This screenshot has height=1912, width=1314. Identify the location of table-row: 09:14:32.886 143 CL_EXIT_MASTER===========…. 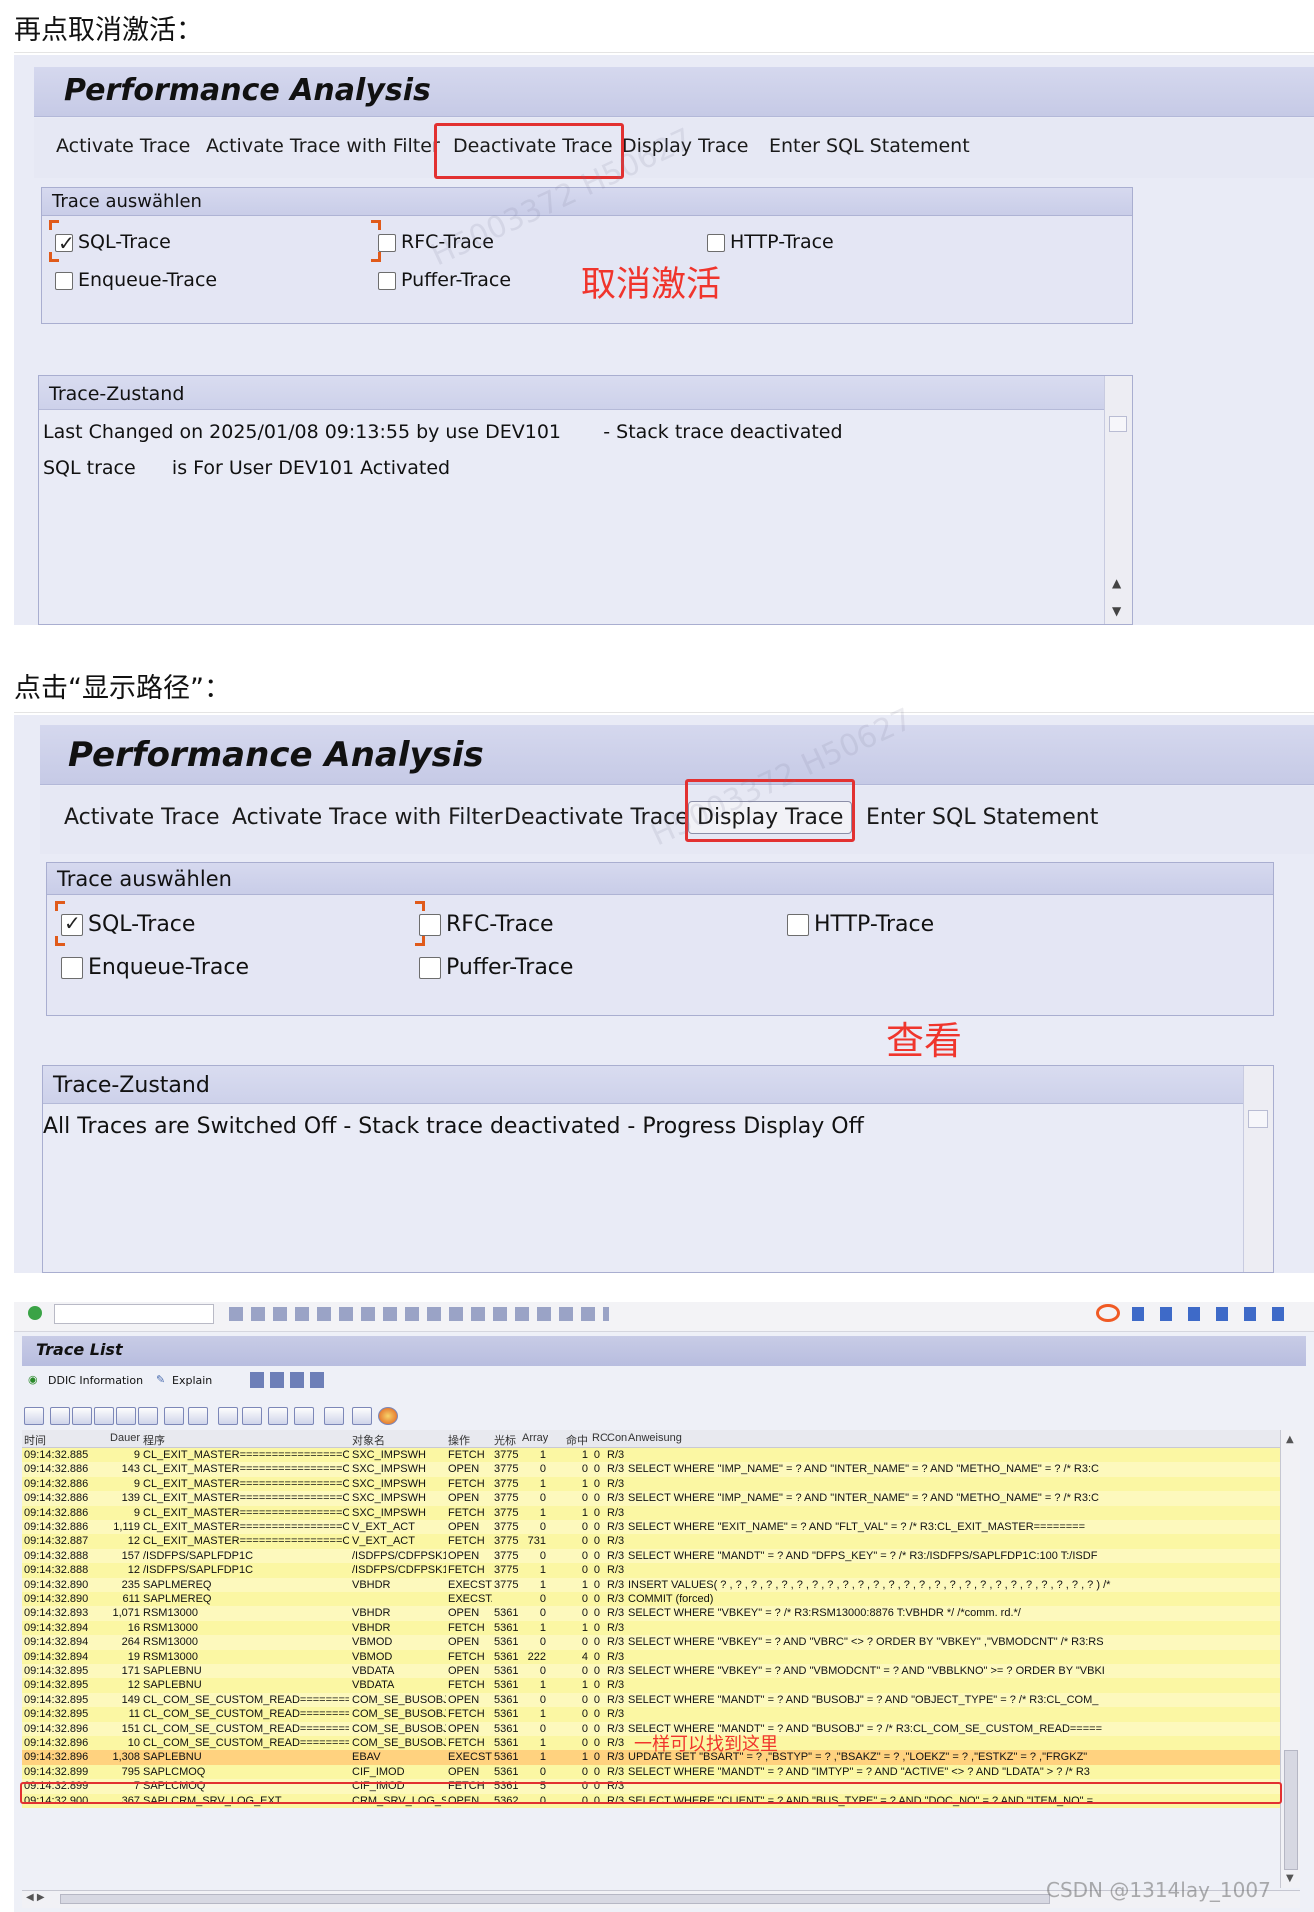
(651, 1469).